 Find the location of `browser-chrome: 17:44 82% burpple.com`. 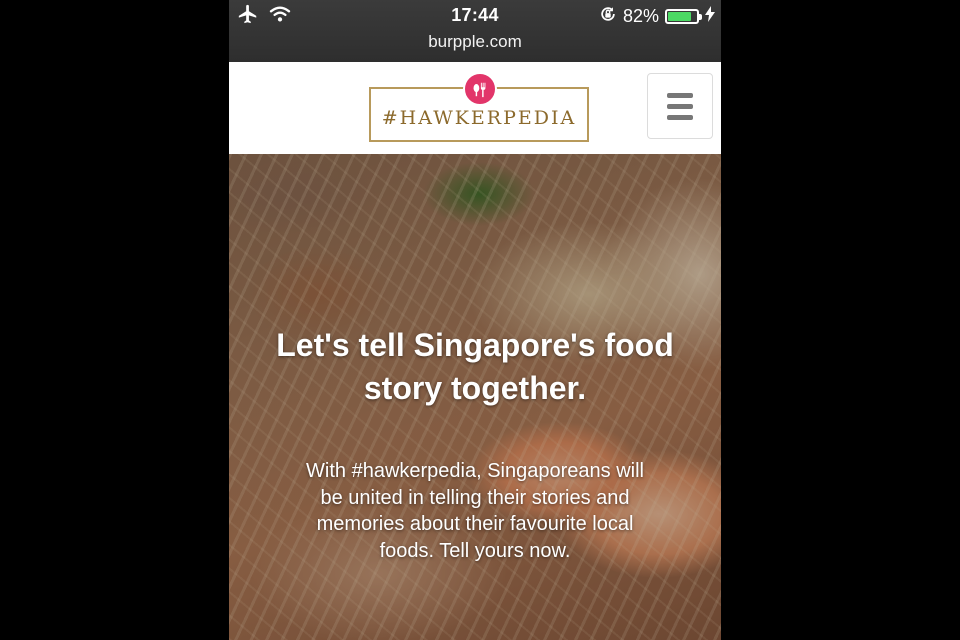

browser-chrome: 17:44 82% burpple.com is located at coordinates (475, 31).